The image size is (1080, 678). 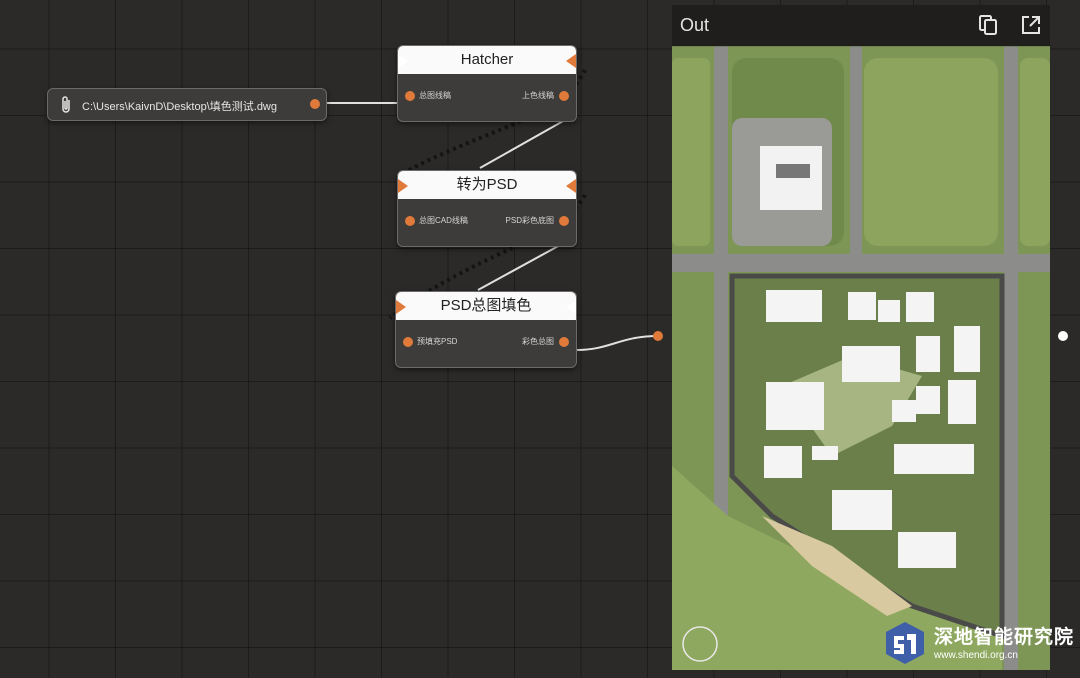 What do you see at coordinates (564, 221) in the screenshot?
I see `convert-psd-output-port` at bounding box center [564, 221].